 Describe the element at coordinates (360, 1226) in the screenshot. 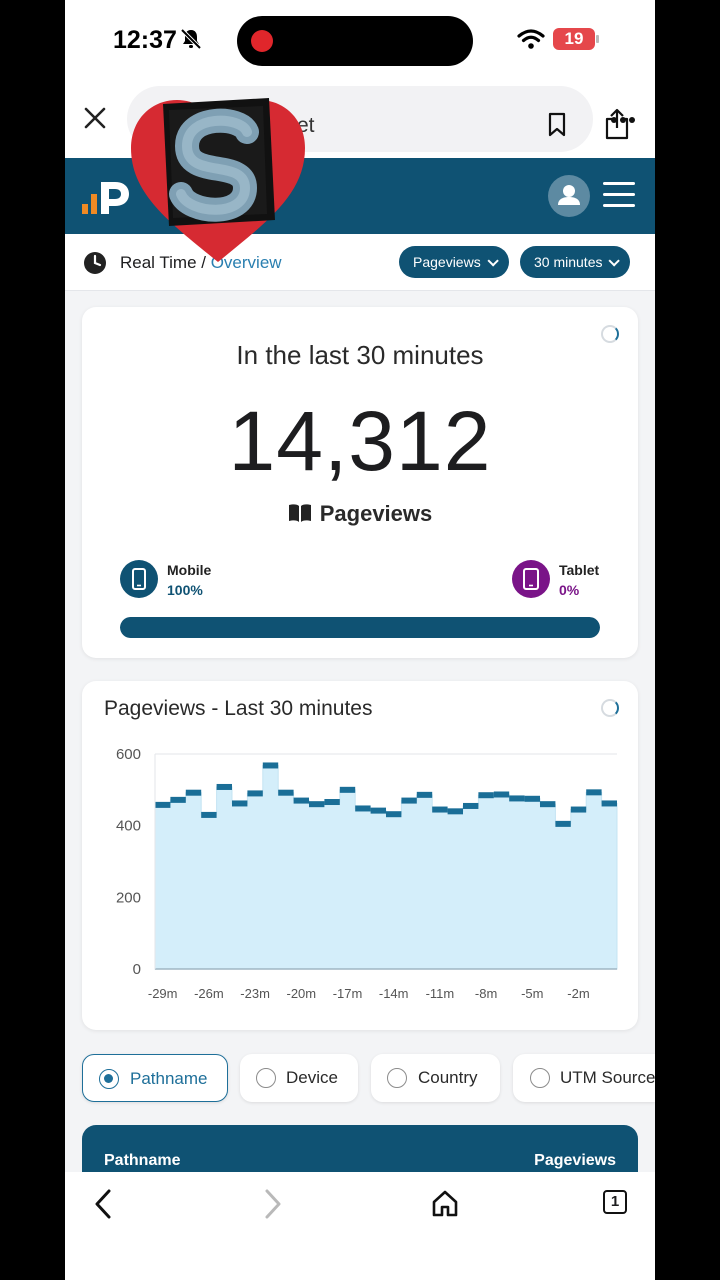

I see `browser-bottom-toolbar: 1` at that location.